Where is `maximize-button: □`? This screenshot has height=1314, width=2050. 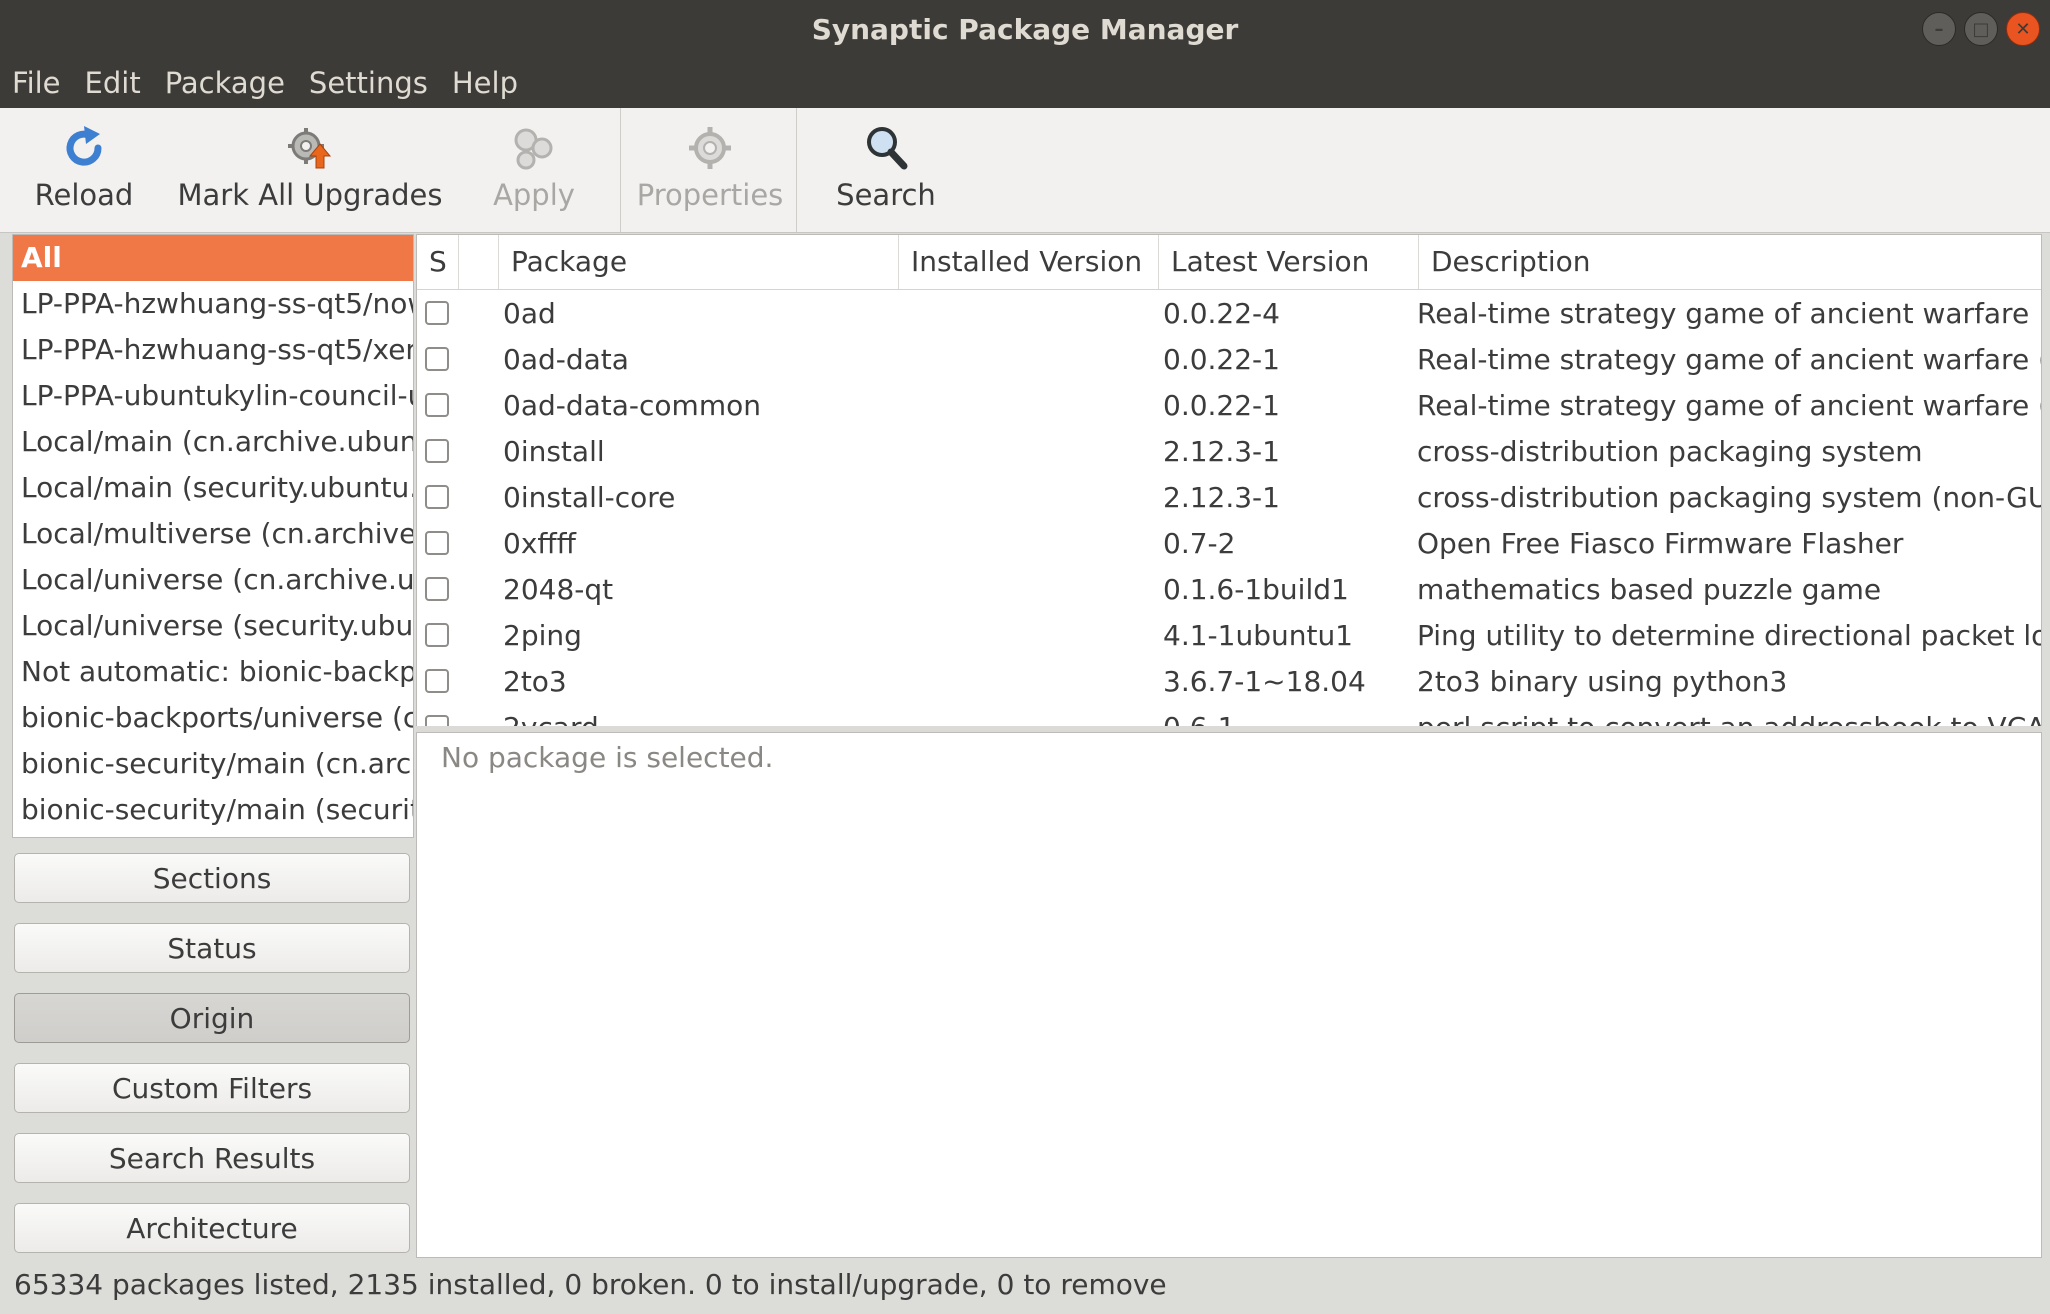
maximize-button: □ is located at coordinates (1981, 29).